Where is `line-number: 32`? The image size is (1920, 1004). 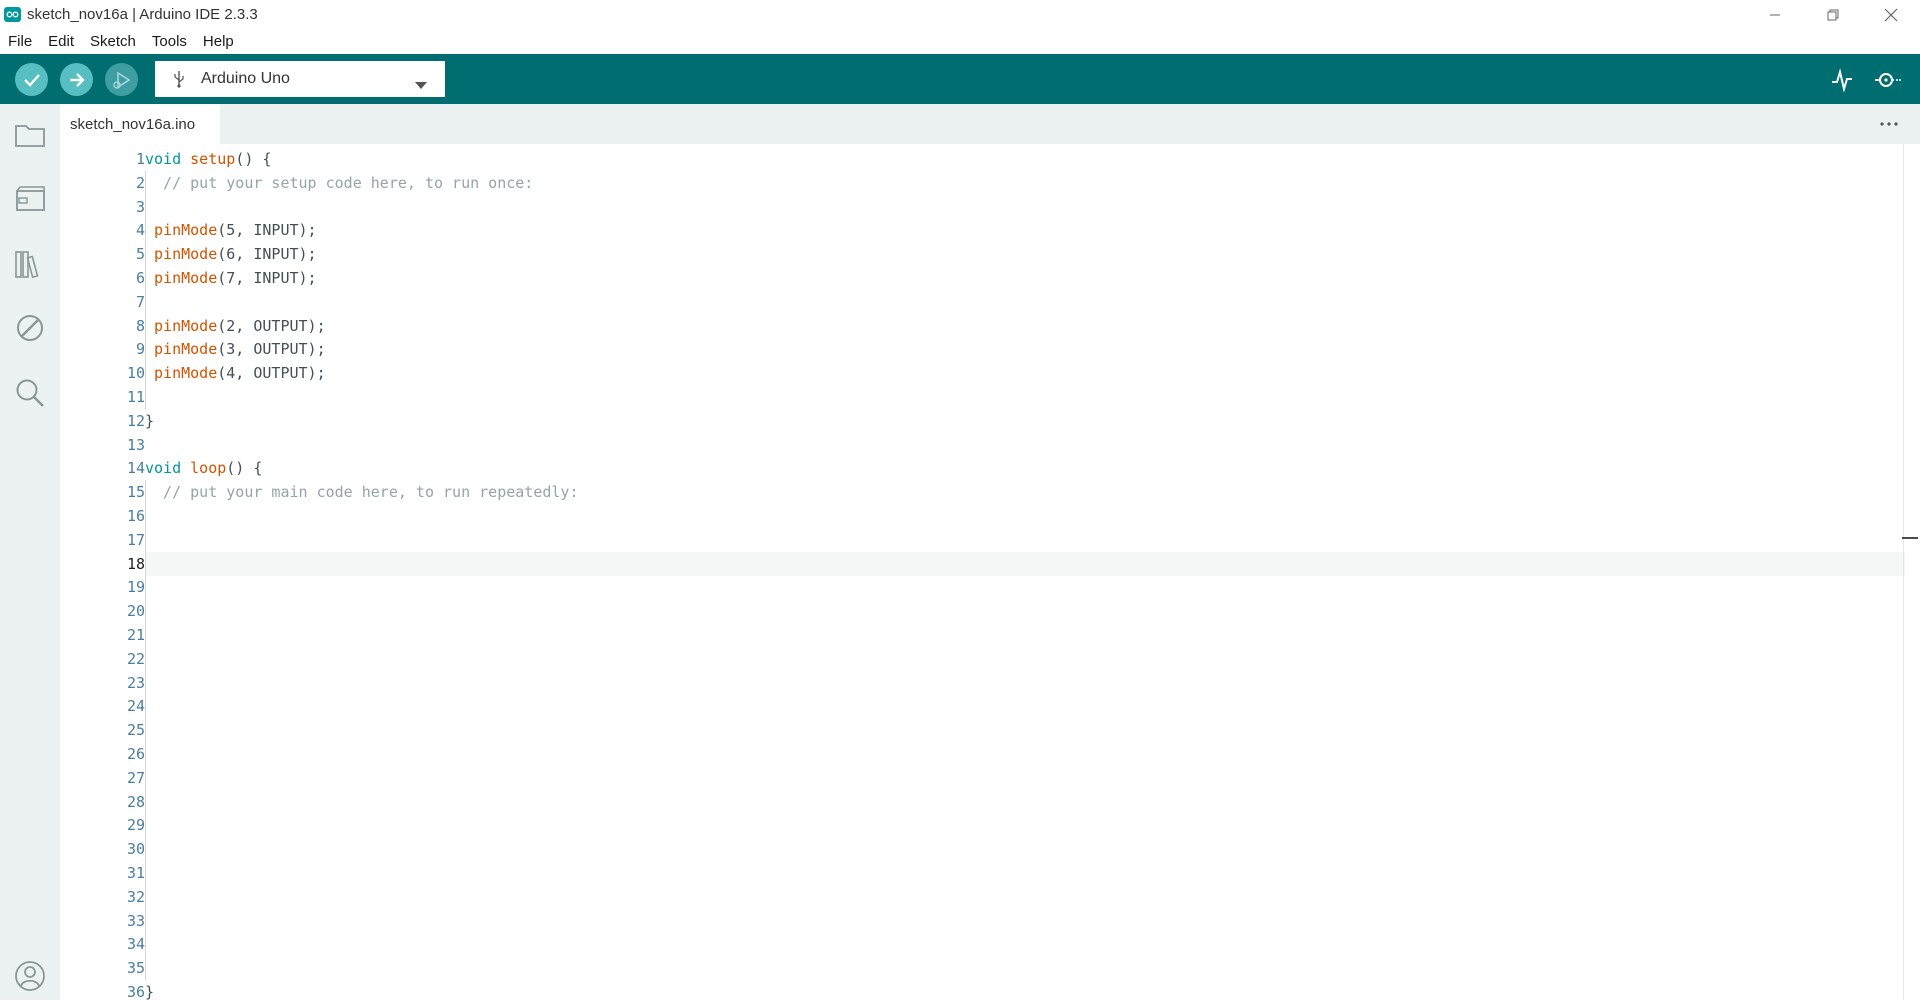 line-number: 32 is located at coordinates (135, 896).